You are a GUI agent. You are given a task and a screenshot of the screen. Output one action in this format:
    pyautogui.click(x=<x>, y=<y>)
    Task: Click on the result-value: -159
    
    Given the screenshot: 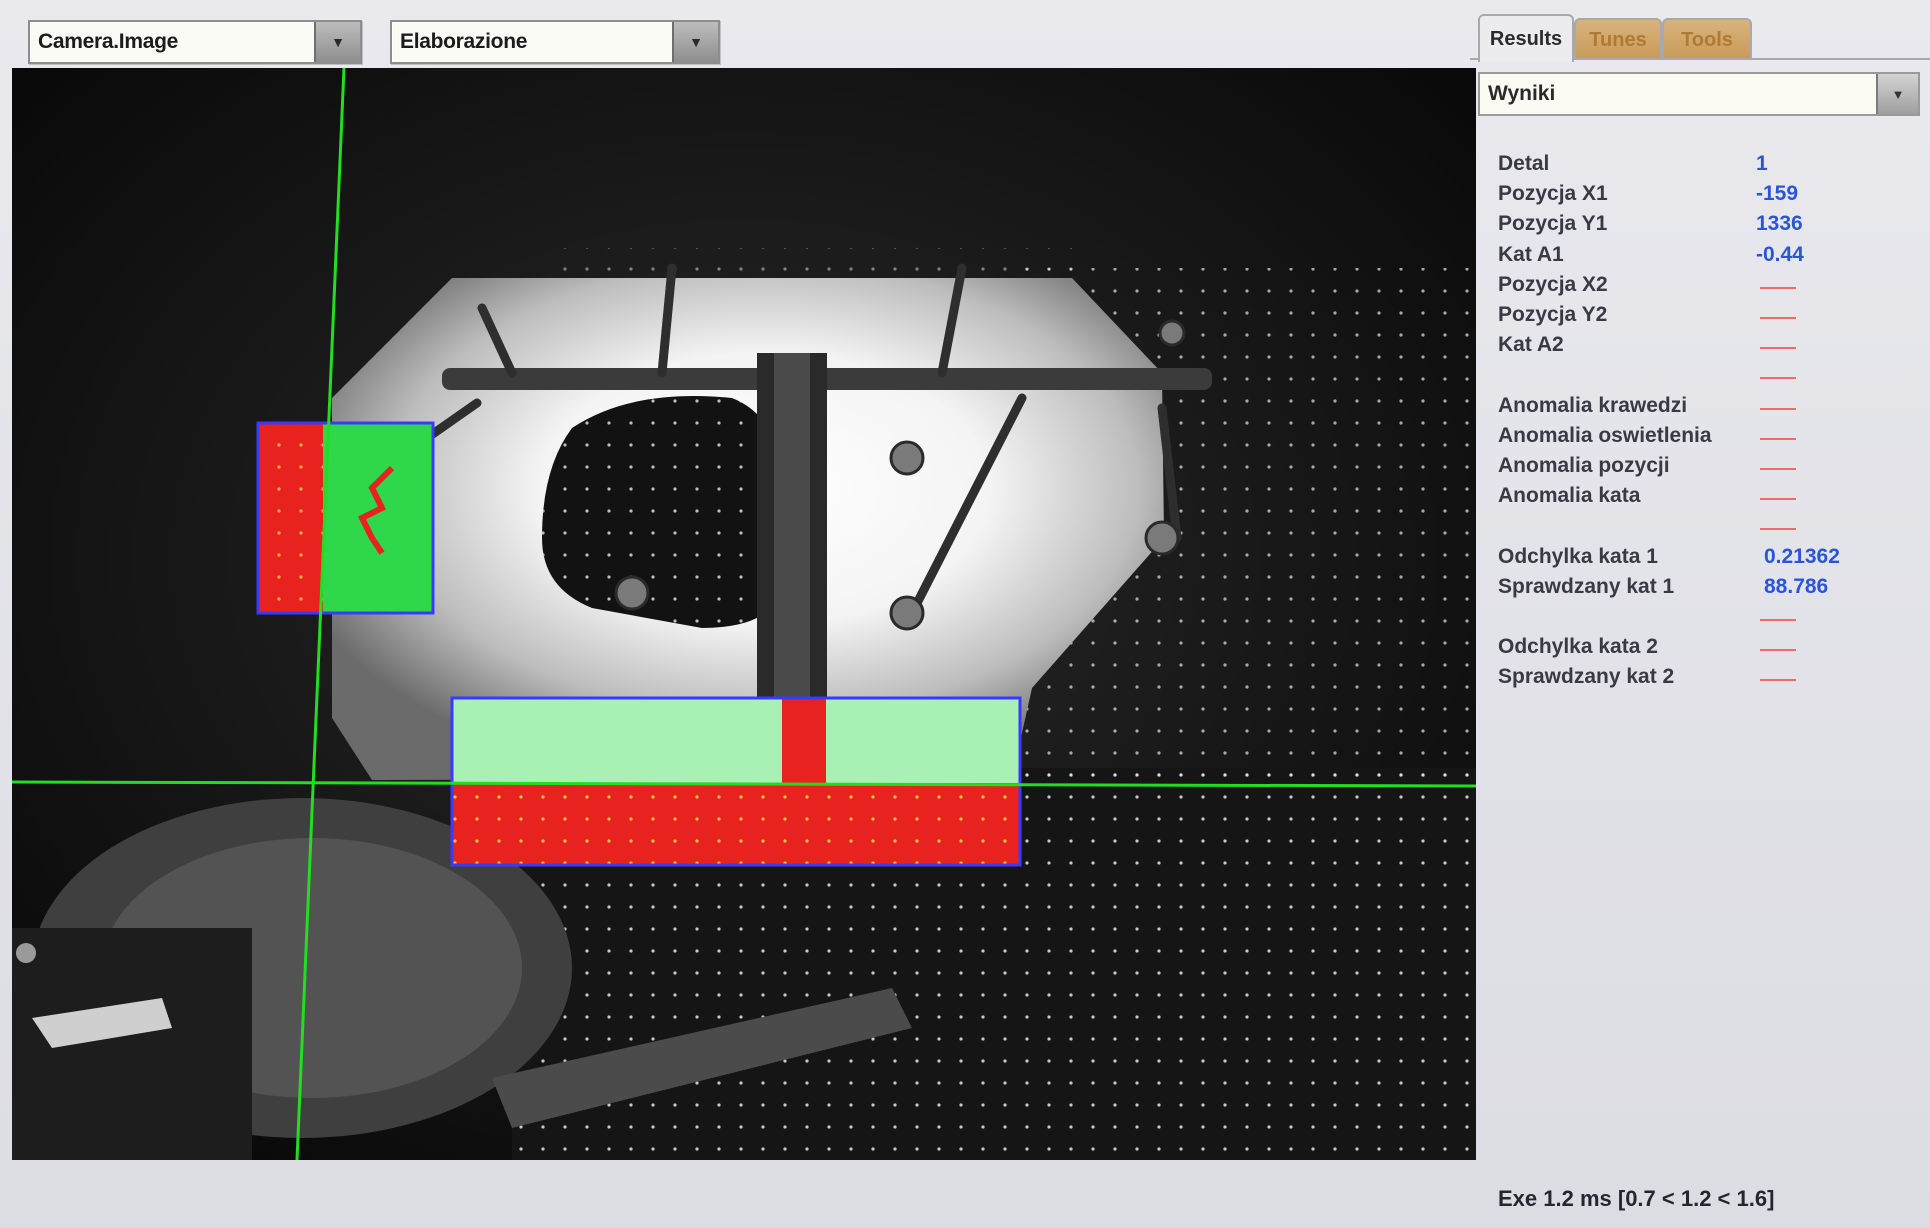 What is the action you would take?
    pyautogui.click(x=1777, y=194)
    